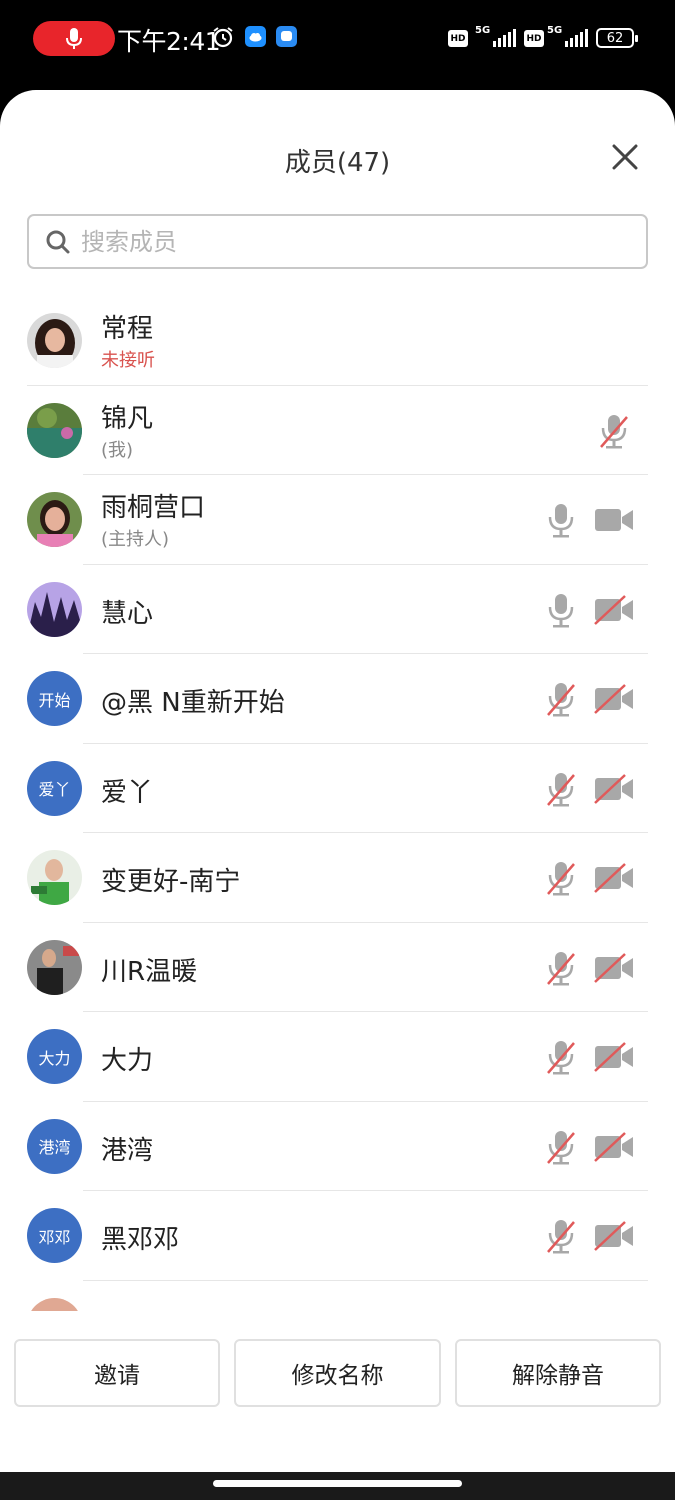 Image resolution: width=675 pixels, height=1500 pixels. What do you see at coordinates (614, 520) in the screenshot?
I see `camera-icon` at bounding box center [614, 520].